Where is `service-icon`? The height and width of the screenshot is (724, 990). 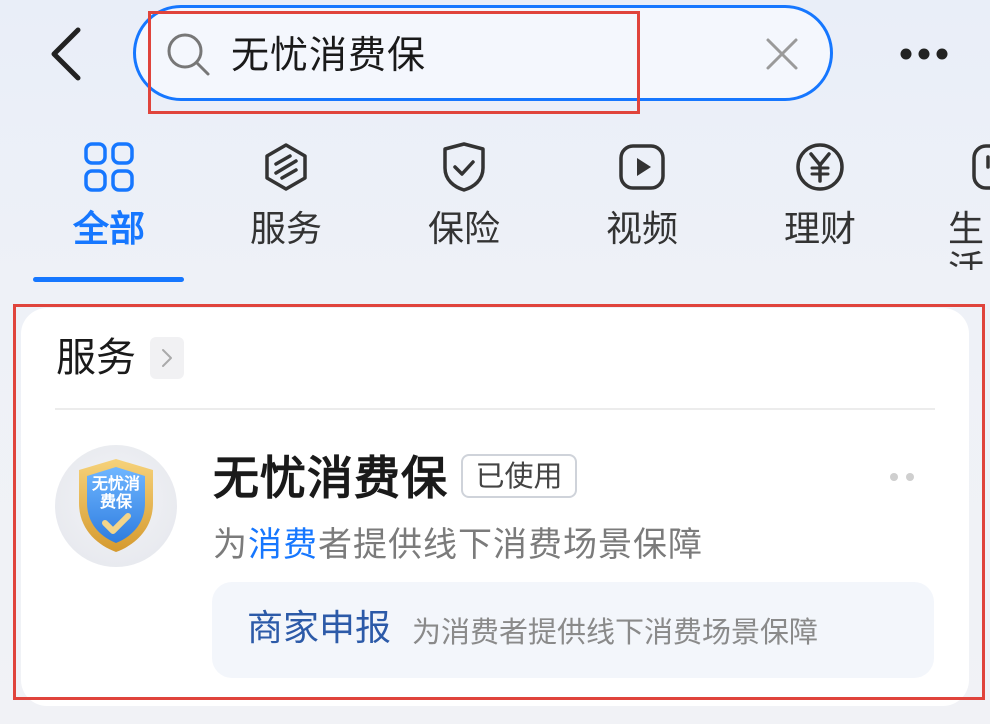 service-icon is located at coordinates (286, 167).